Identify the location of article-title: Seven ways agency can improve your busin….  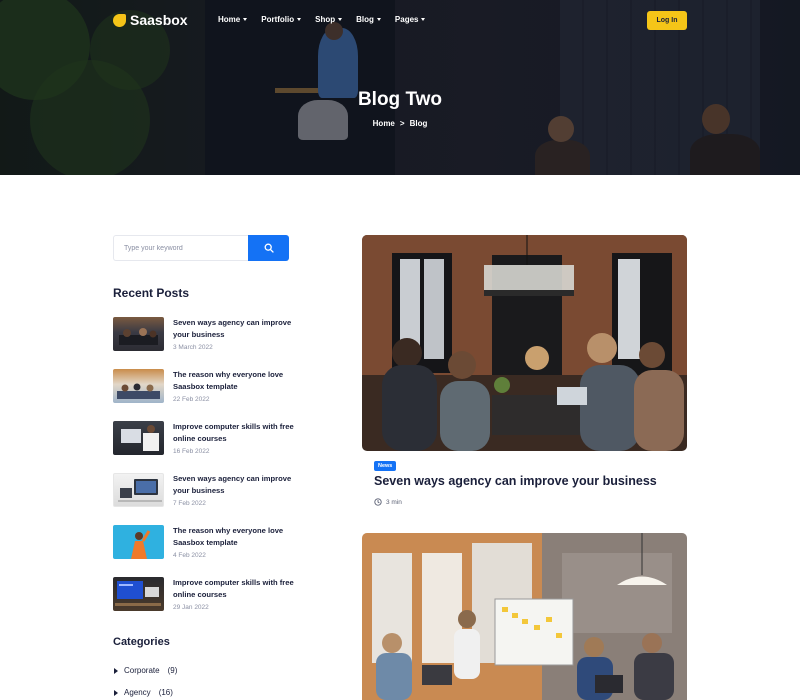
(515, 481).